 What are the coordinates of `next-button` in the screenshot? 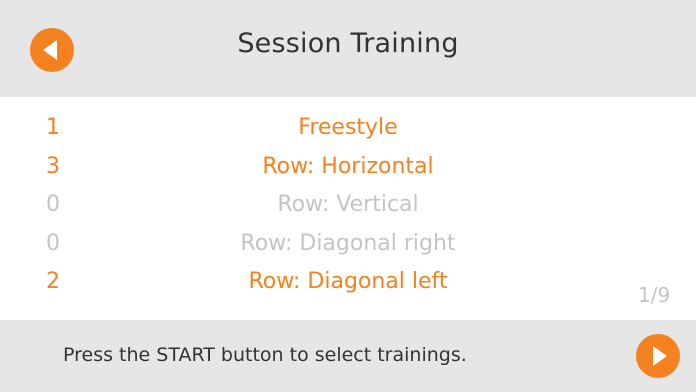 It's located at (658, 356).